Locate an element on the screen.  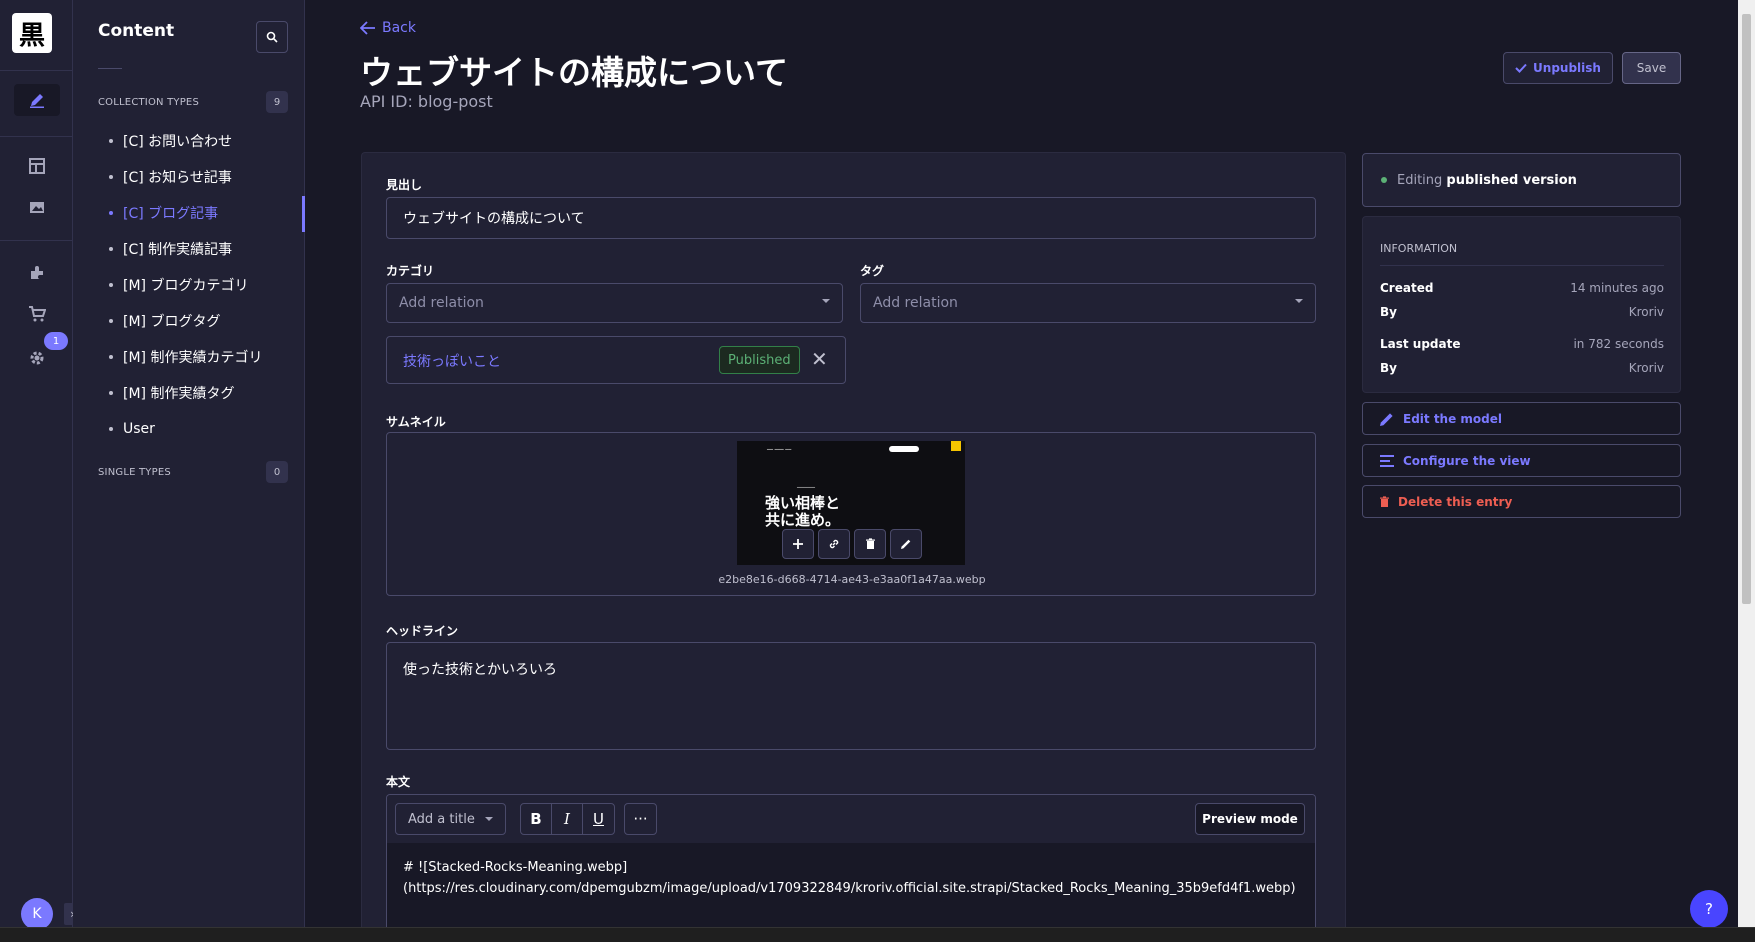
last-update-value: in 782 seconds is located at coordinates (1618, 344).